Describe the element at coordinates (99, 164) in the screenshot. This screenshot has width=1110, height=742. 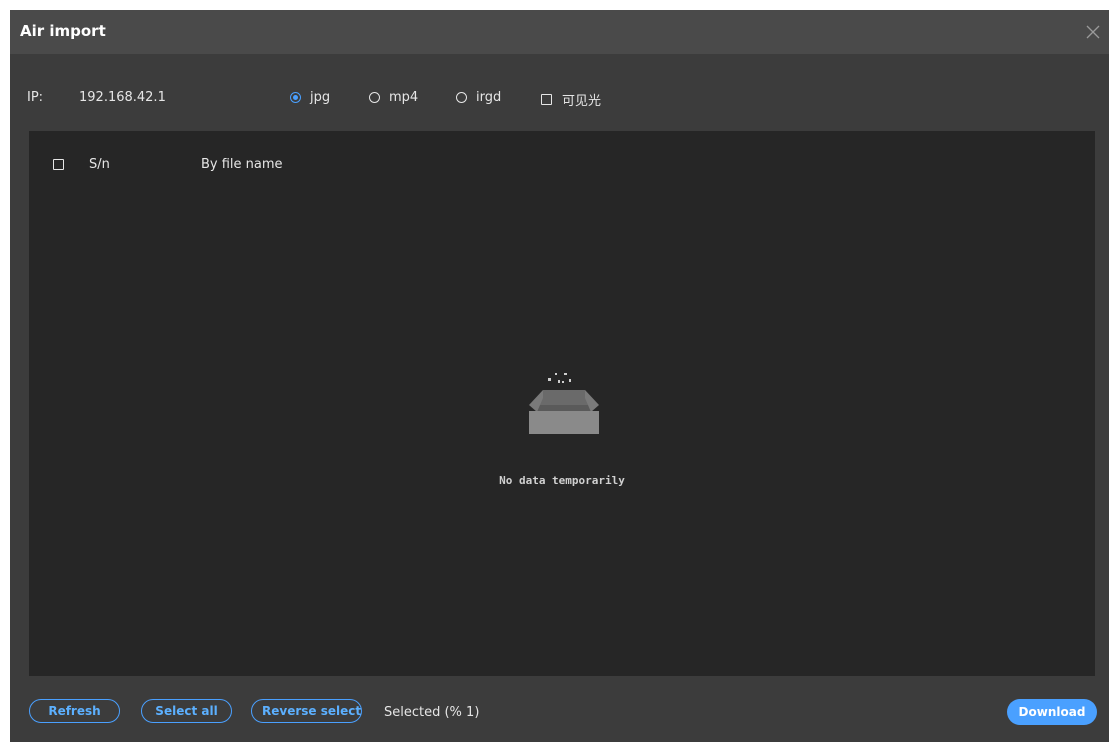
I see `column-header-sn: S/n` at that location.